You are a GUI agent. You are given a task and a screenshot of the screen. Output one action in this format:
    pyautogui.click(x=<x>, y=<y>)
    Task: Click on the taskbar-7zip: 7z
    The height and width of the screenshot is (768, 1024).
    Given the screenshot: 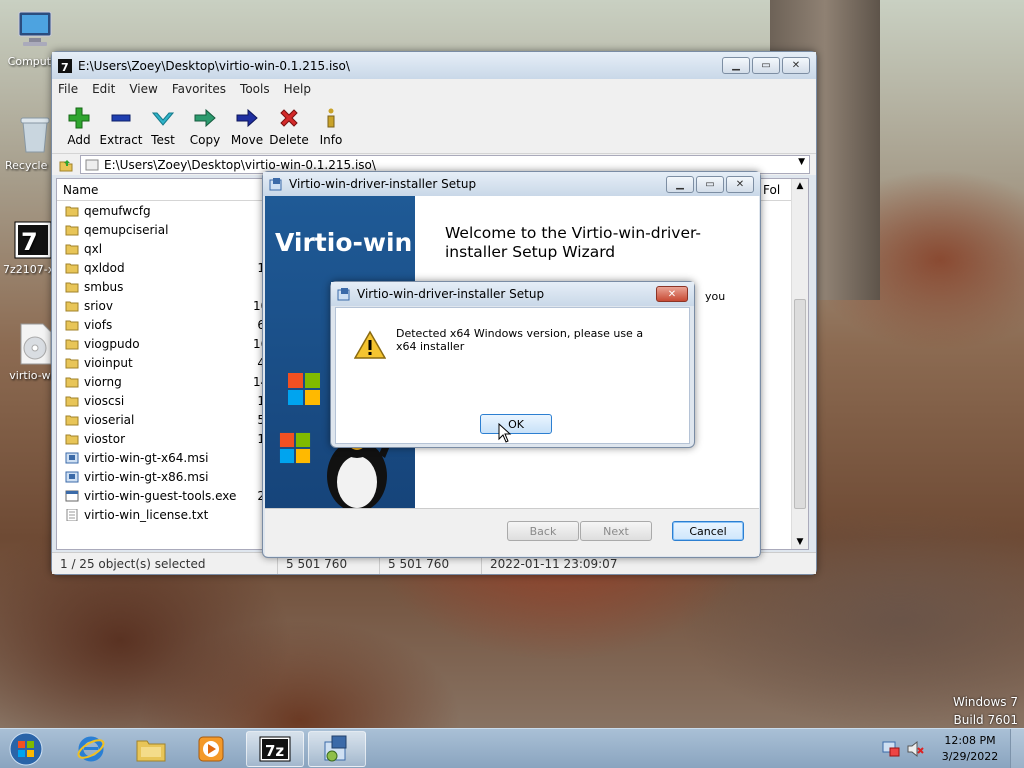 What is the action you would take?
    pyautogui.click(x=275, y=749)
    